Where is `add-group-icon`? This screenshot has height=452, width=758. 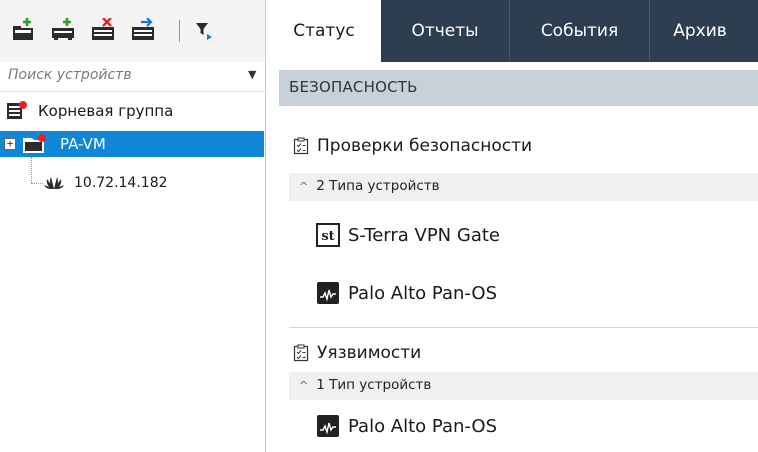
add-group-icon is located at coordinates (23, 29).